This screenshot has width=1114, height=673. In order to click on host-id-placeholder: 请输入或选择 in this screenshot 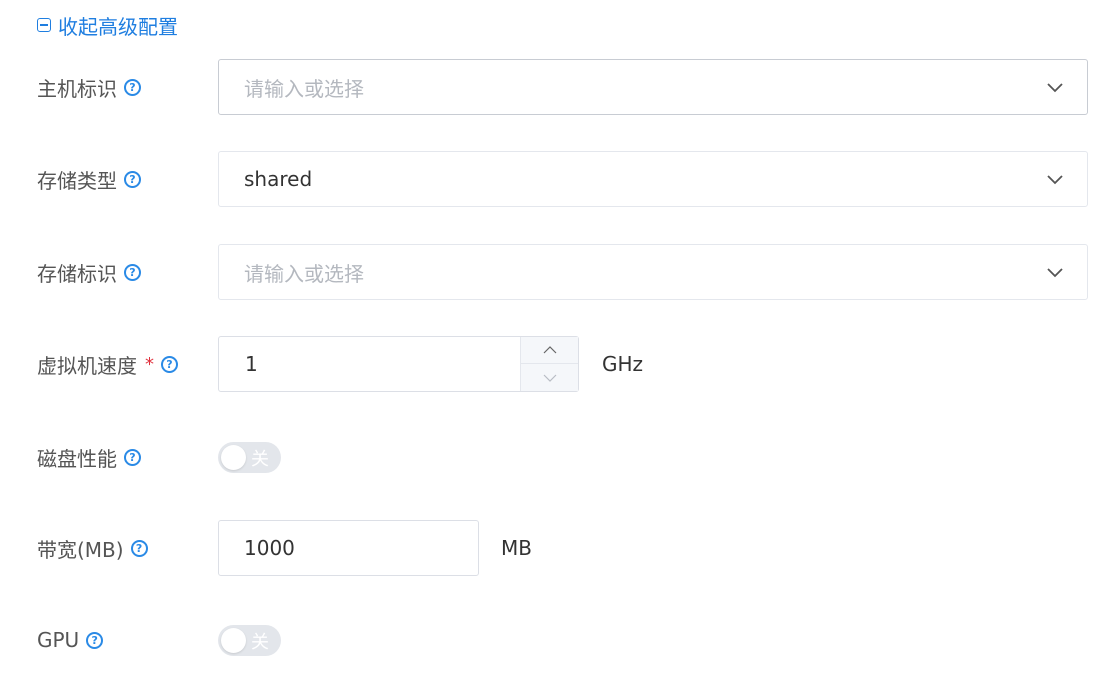, I will do `click(304, 88)`.